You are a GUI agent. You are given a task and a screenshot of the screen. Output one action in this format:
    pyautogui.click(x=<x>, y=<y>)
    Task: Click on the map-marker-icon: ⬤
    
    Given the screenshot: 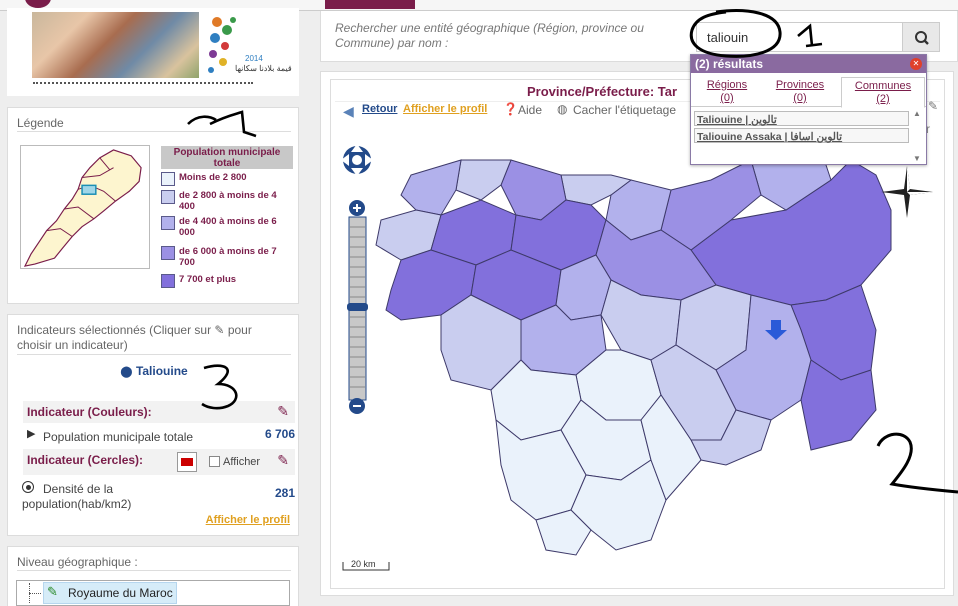 What is the action you would take?
    pyautogui.click(x=126, y=372)
    